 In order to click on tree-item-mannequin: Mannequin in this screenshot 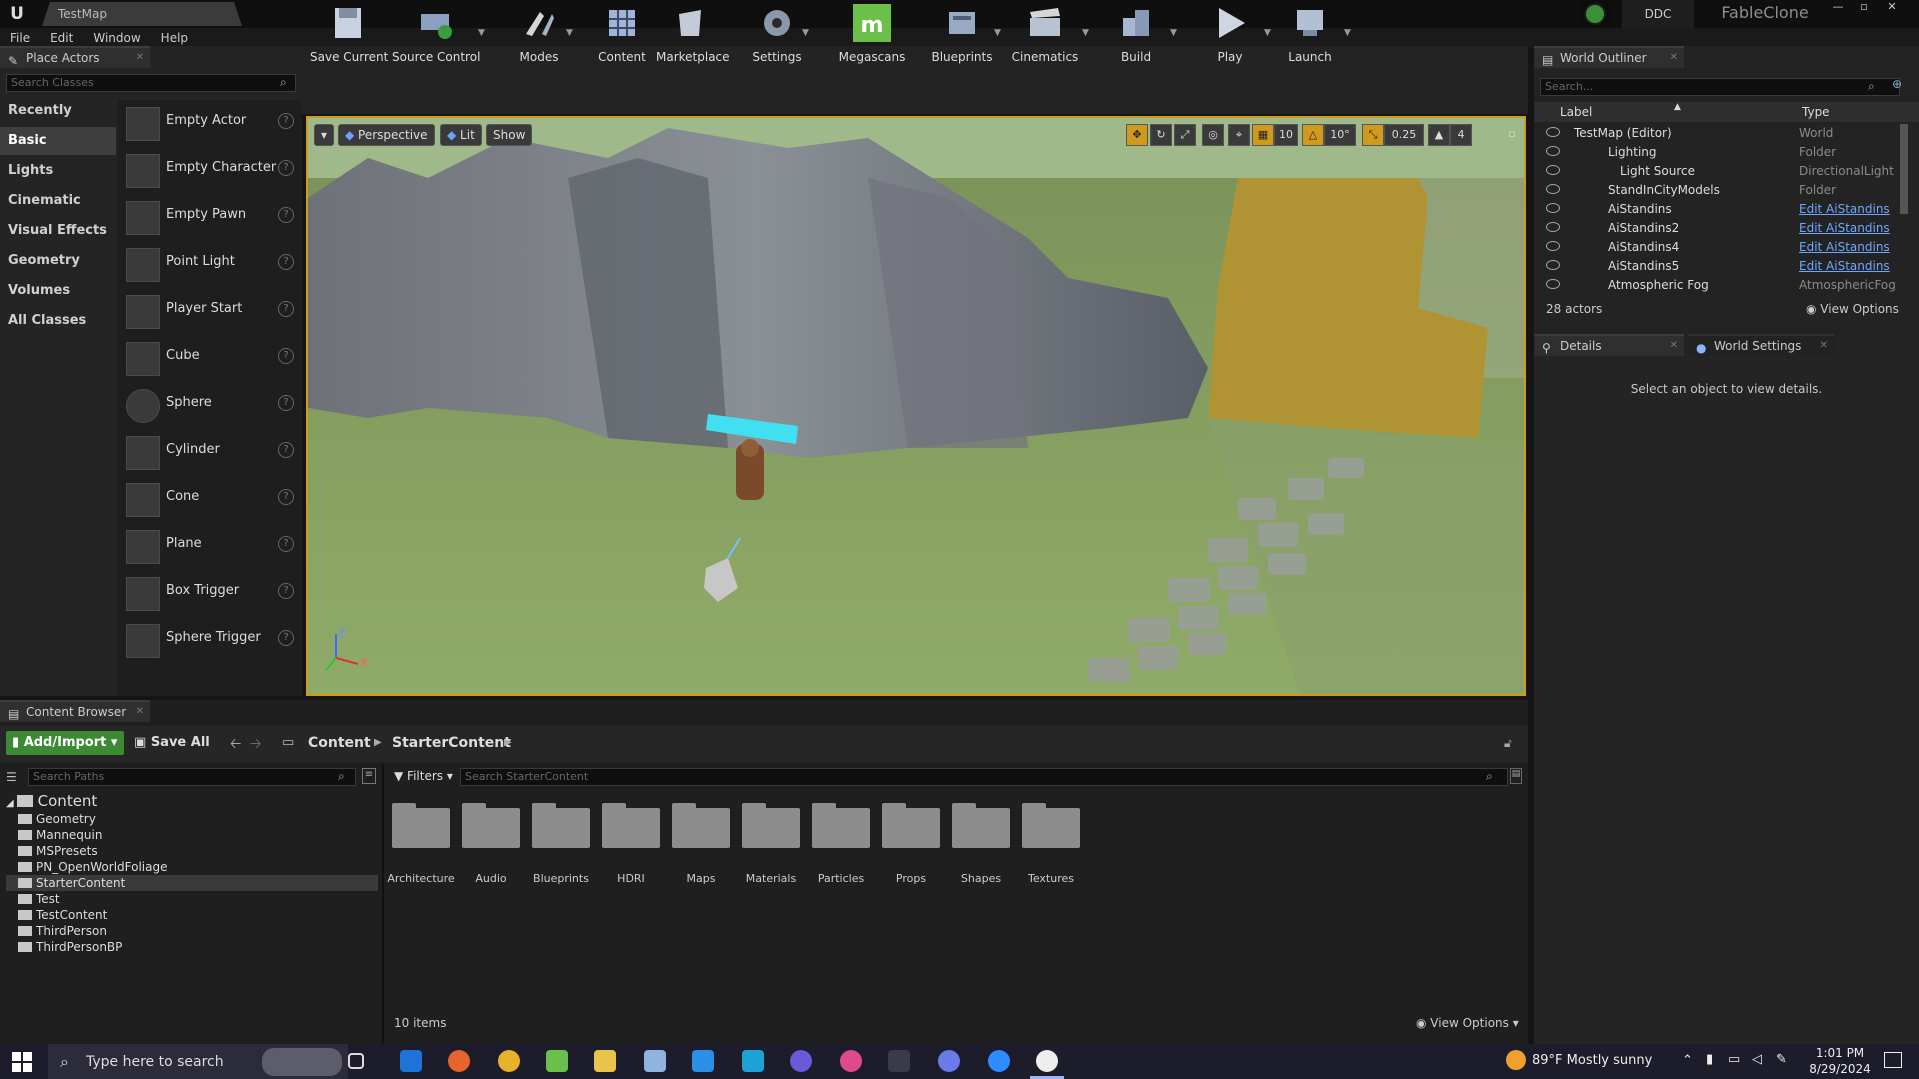, I will do `click(192, 835)`.